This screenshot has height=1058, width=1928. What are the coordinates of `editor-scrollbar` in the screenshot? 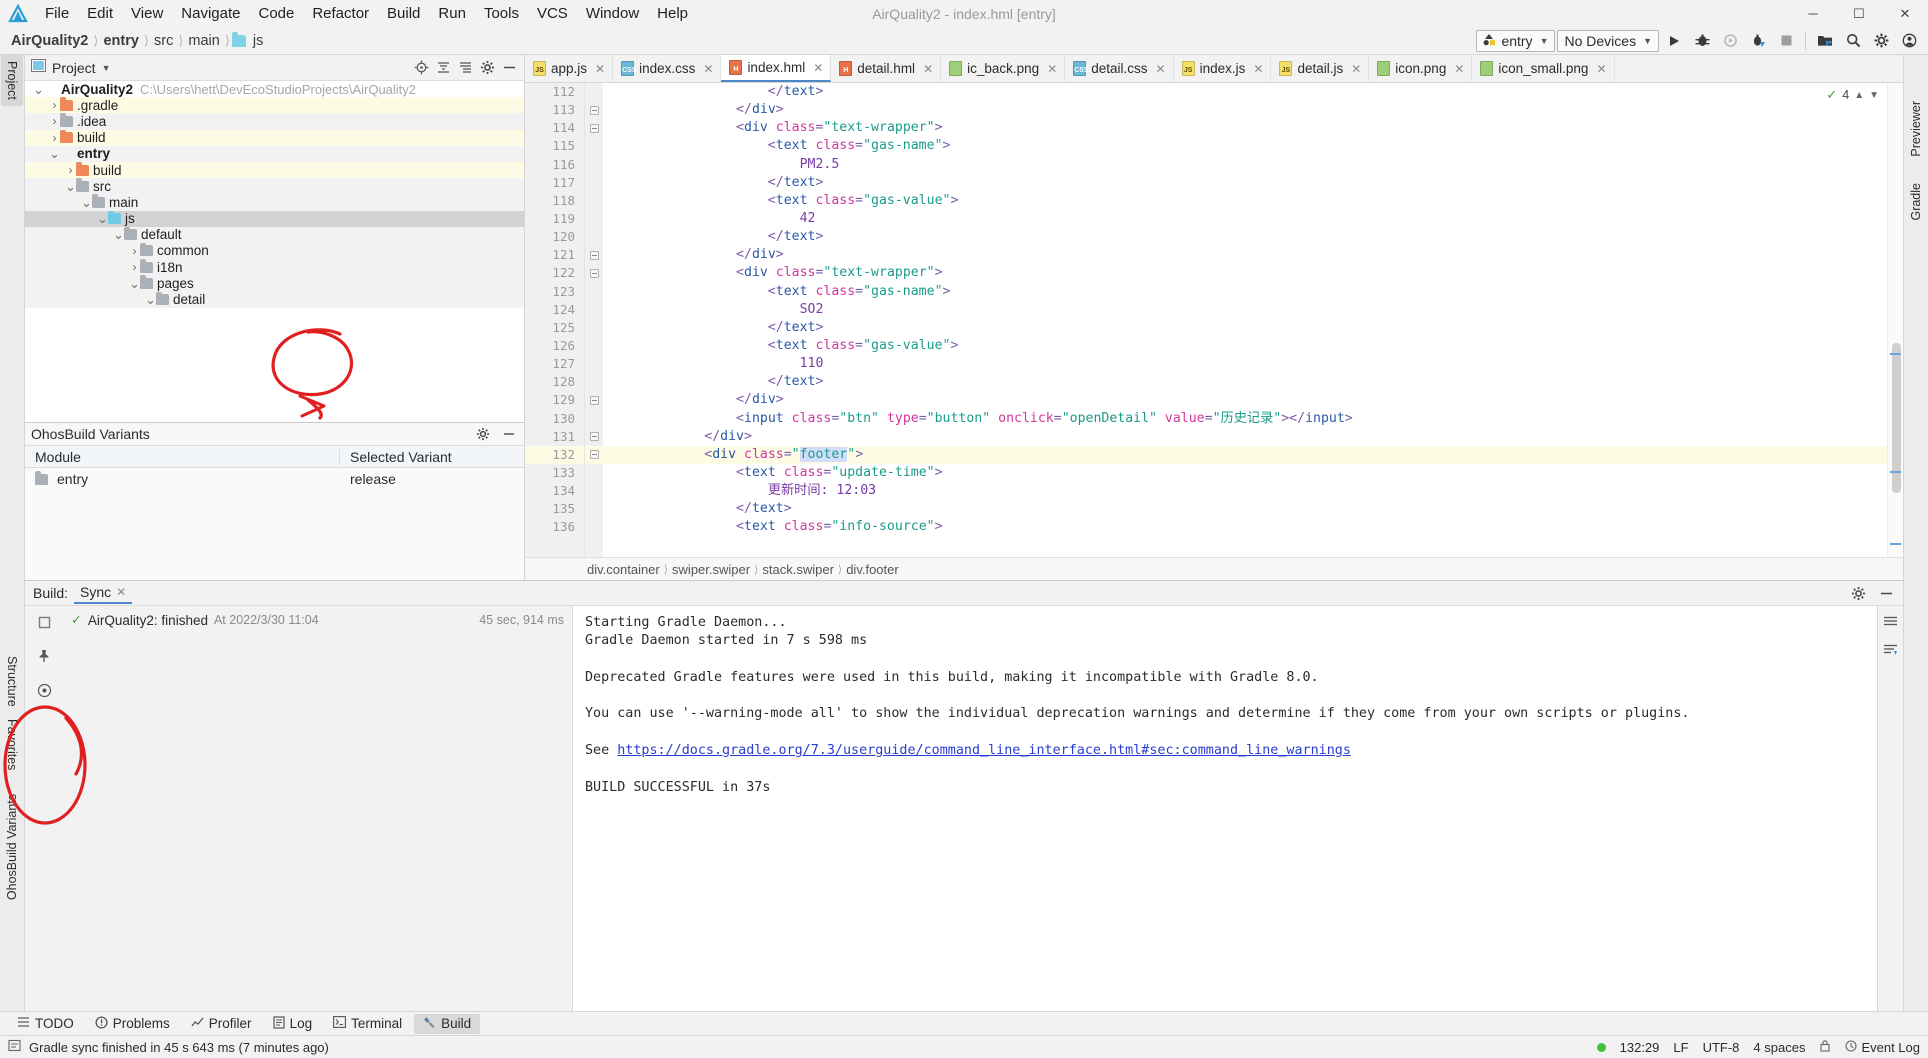 It's located at (1895, 320).